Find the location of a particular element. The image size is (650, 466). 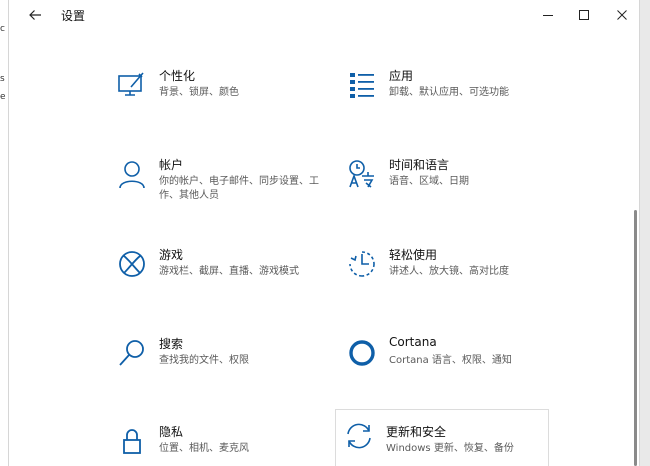

tile-description: 讲述人、放大镜、高对比度 is located at coordinates (449, 271).